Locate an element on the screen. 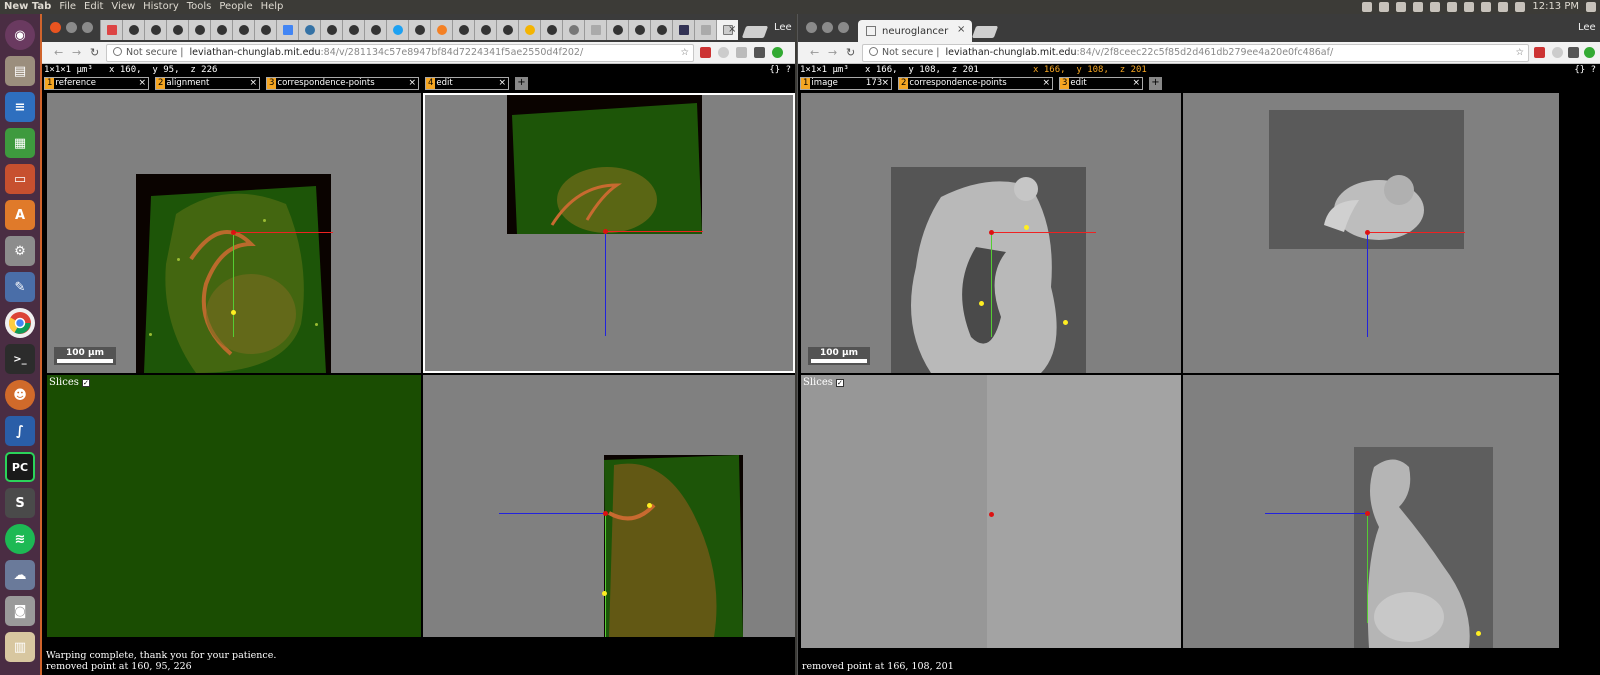 This screenshot has width=1600, height=675. mail-icon is located at coordinates (1503, 7).